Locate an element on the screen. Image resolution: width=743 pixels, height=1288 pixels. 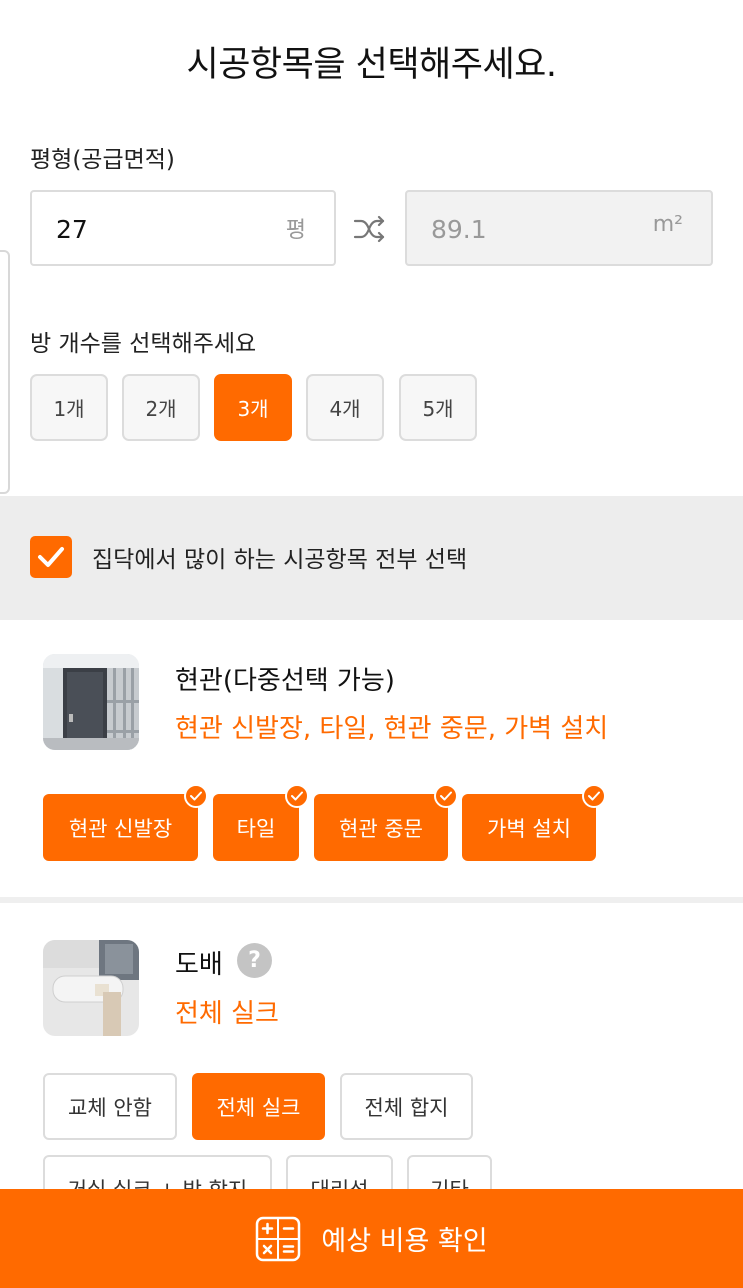
chip-wallpaper-no-change: 교체 안함 is located at coordinates (110, 1106).